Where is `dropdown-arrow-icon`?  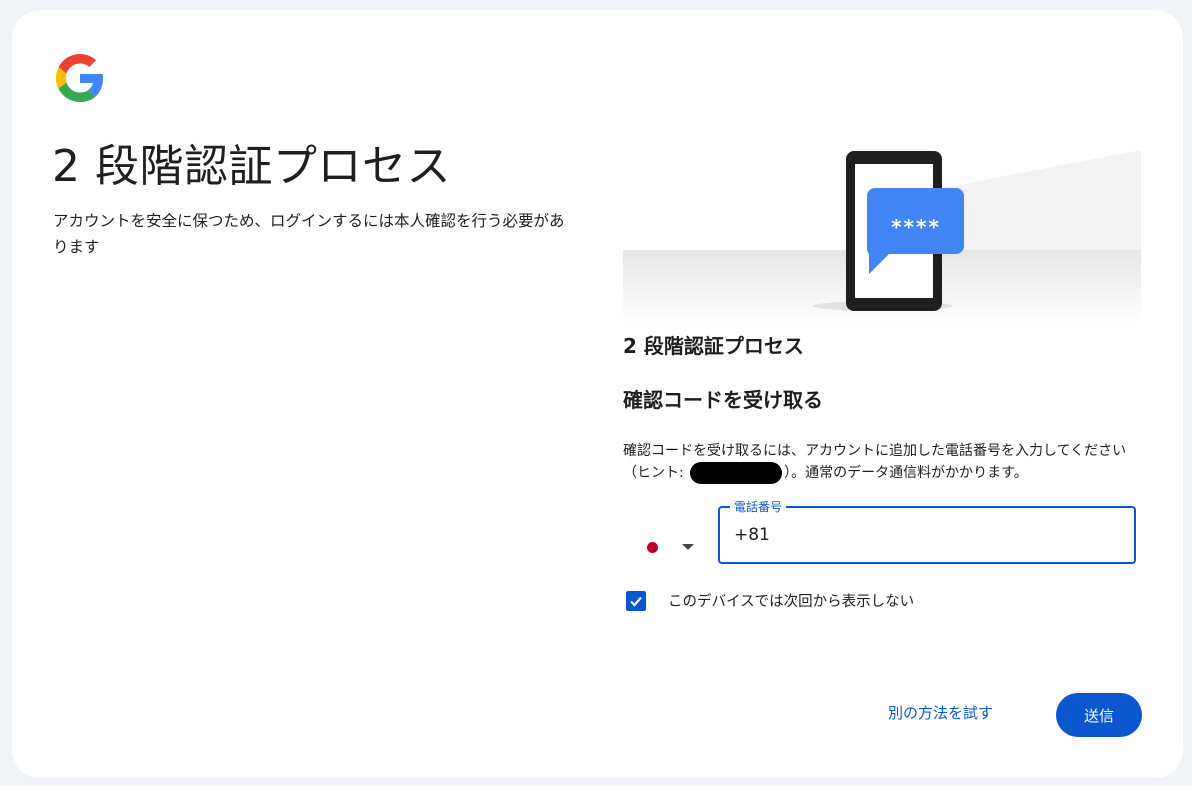
dropdown-arrow-icon is located at coordinates (687, 547).